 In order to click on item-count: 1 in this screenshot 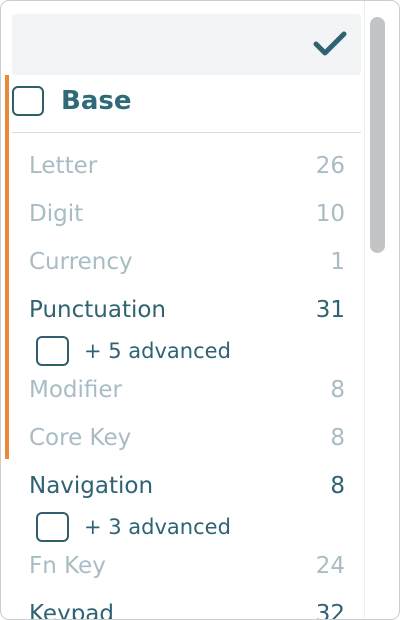, I will do `click(337, 262)`.